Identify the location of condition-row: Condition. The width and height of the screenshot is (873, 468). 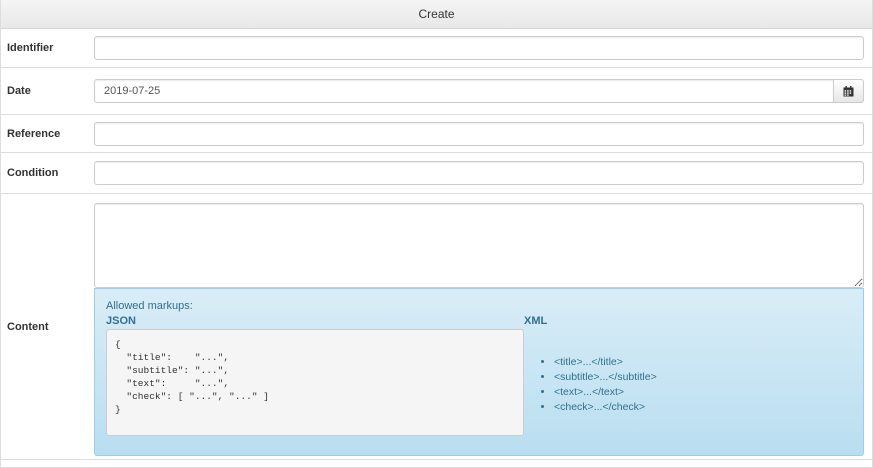
(436, 173).